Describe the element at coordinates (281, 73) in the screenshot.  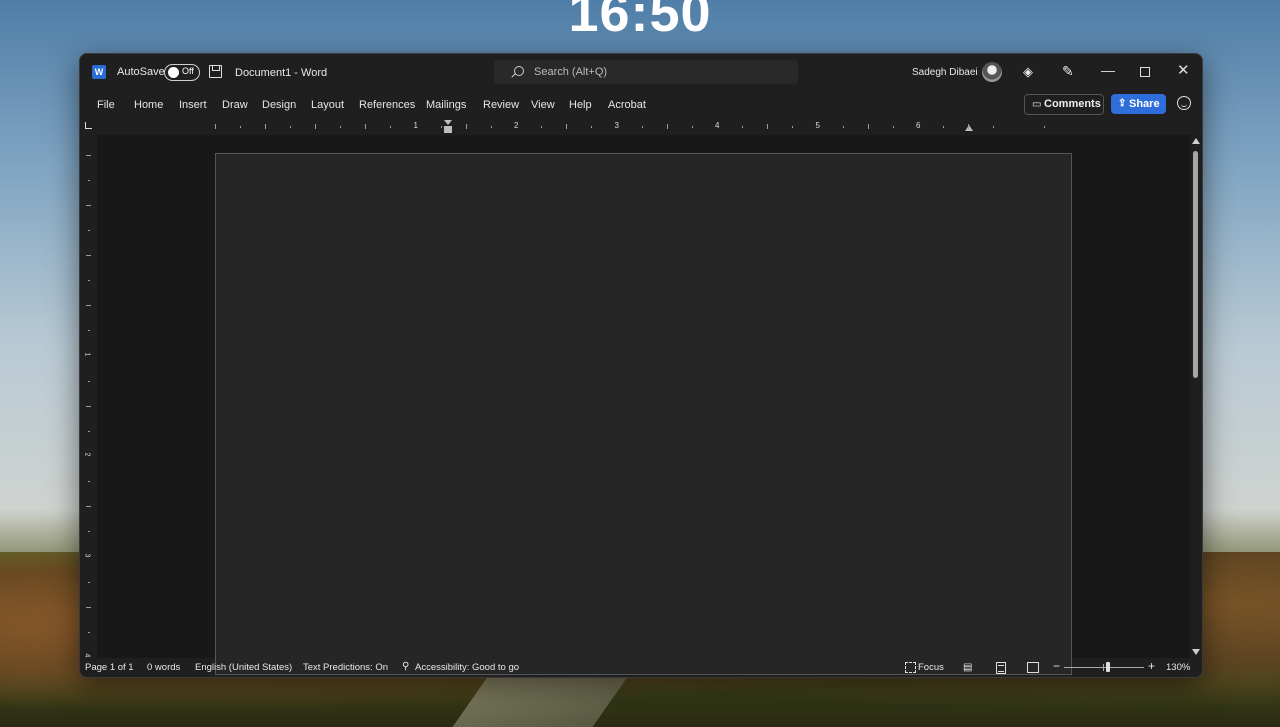
I see `document-title: Document1 - Word` at that location.